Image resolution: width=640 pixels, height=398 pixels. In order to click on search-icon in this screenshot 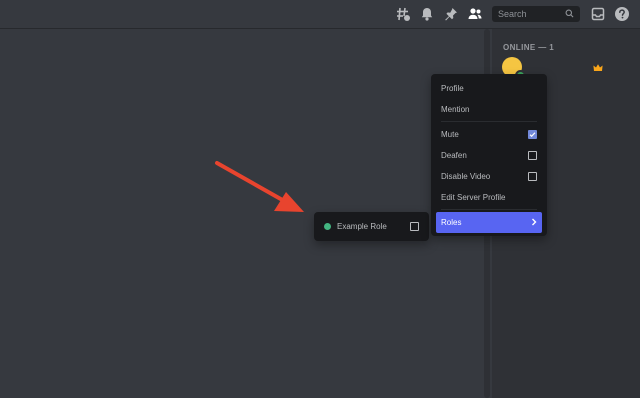, I will do `click(569, 14)`.